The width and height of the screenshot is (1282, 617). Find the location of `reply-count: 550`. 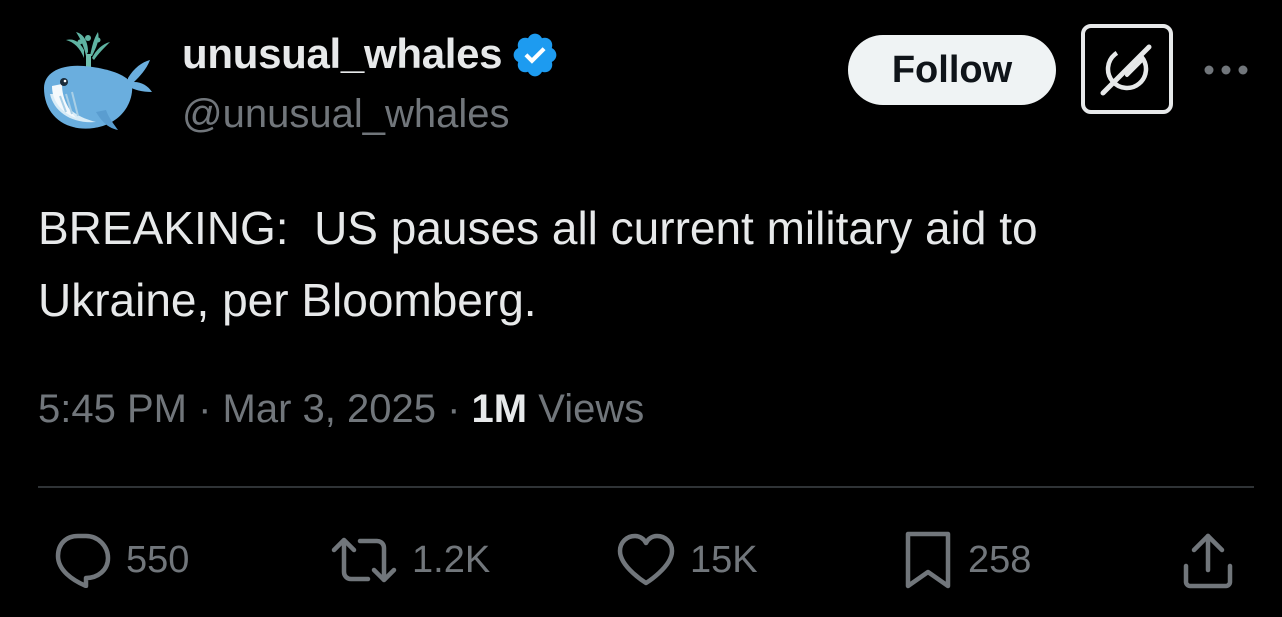

reply-count: 550 is located at coordinates (158, 560).